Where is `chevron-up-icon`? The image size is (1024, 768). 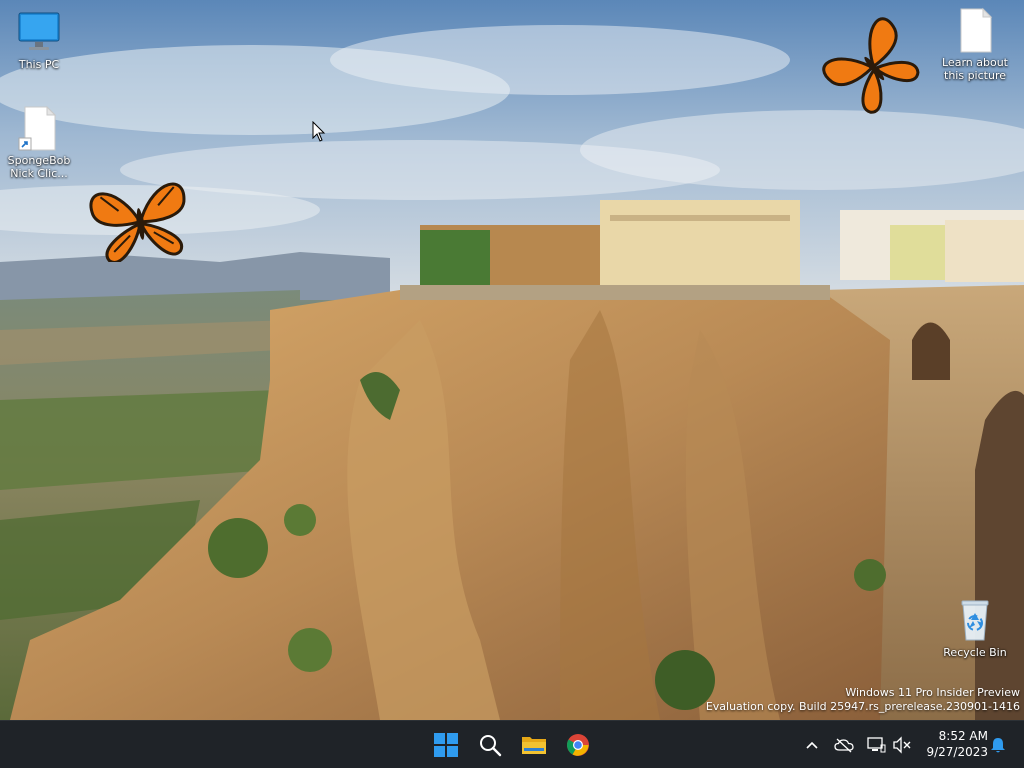 chevron-up-icon is located at coordinates (812, 745).